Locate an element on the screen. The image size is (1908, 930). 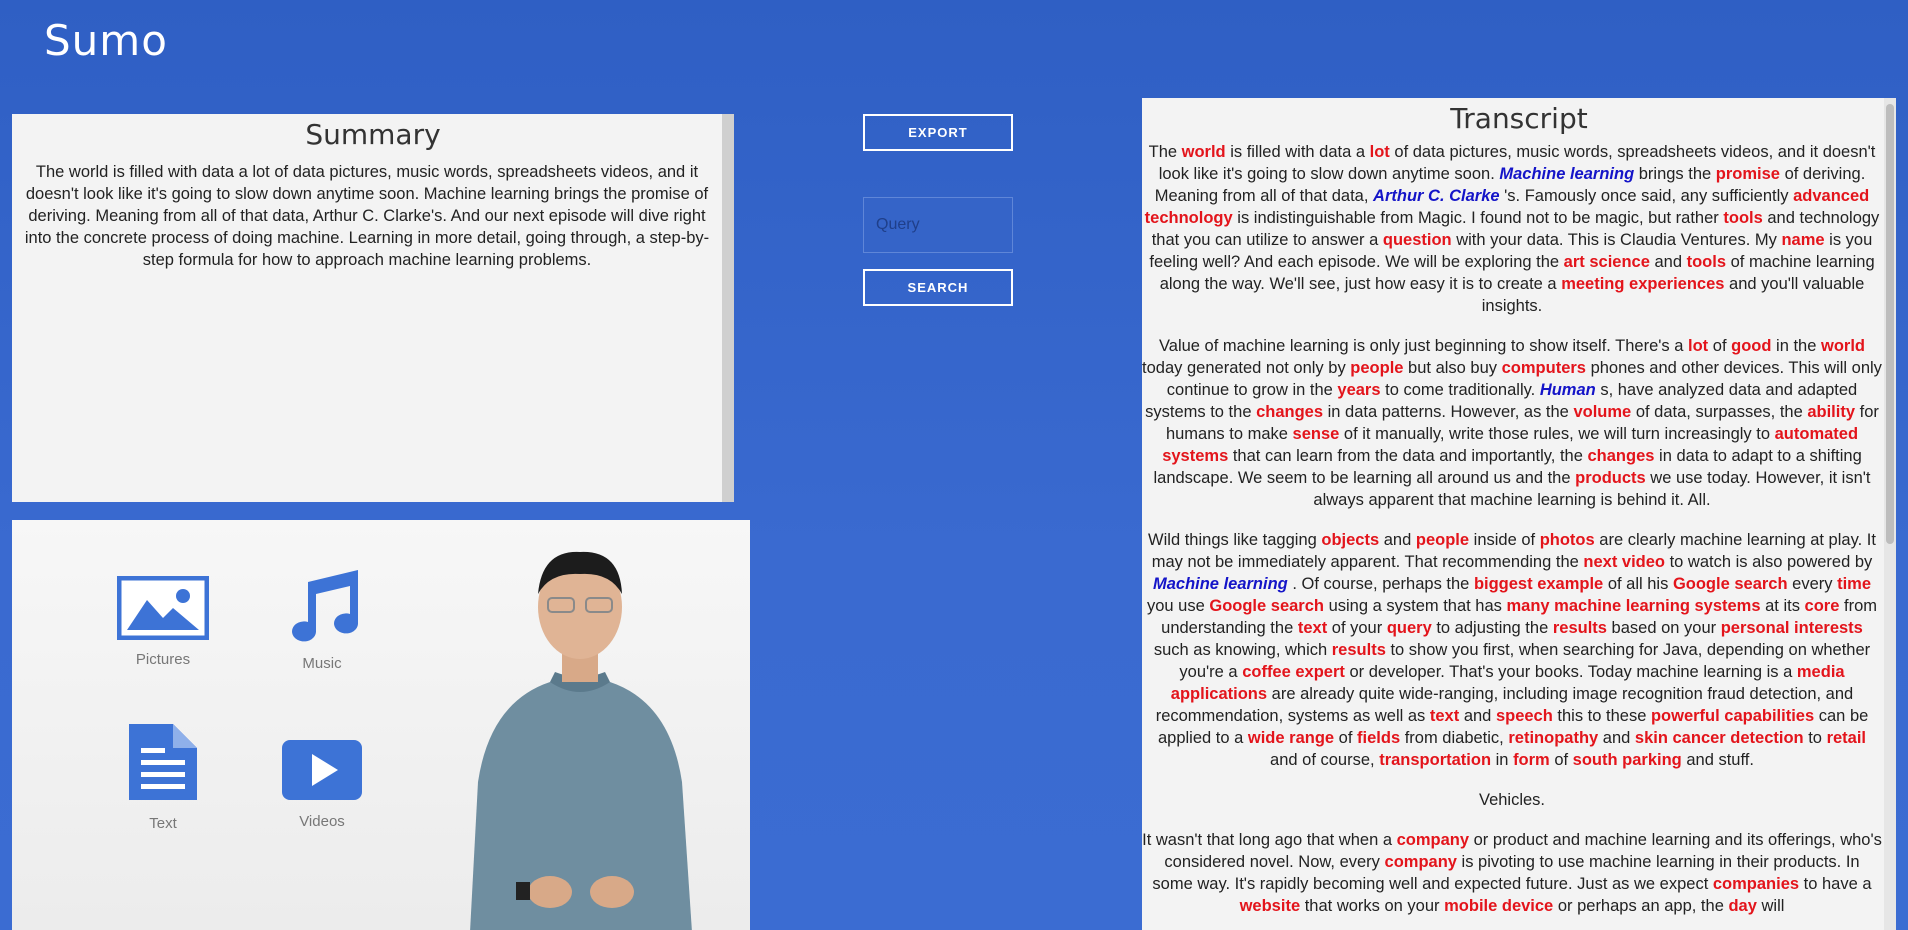
transcript-text: Wild things like tagging is located at coordinates (1235, 540).